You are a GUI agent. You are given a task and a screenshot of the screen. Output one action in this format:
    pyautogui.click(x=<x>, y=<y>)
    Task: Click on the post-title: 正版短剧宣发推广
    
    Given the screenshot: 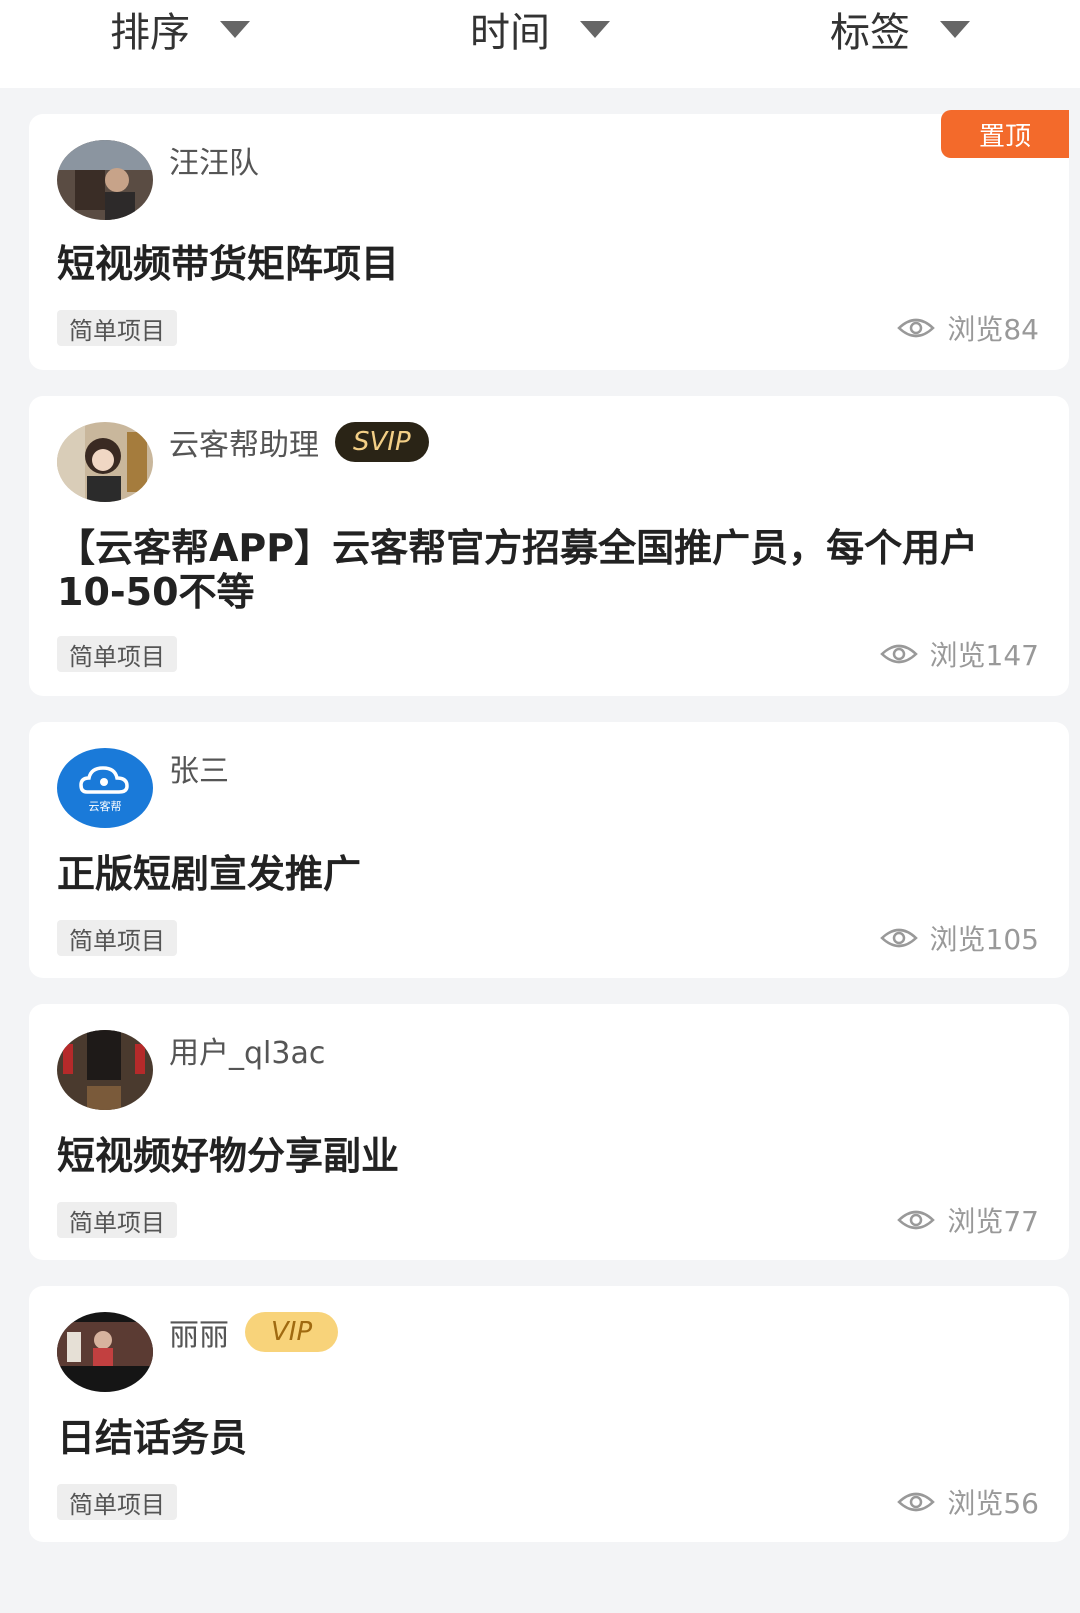 What is the action you would take?
    pyautogui.click(x=532, y=874)
    